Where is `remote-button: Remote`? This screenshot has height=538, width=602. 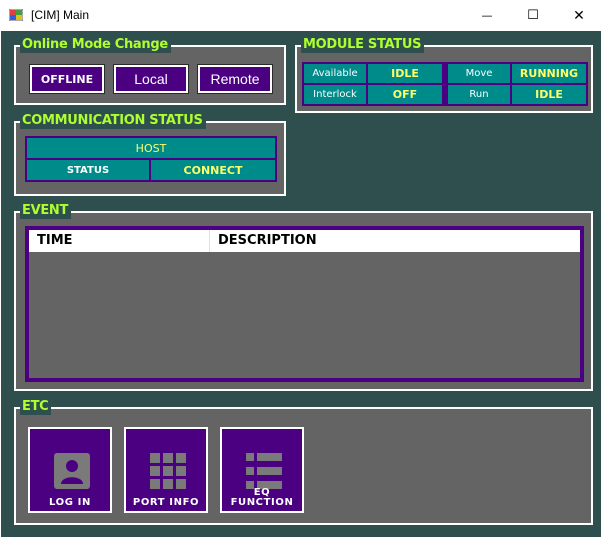 remote-button: Remote is located at coordinates (235, 79).